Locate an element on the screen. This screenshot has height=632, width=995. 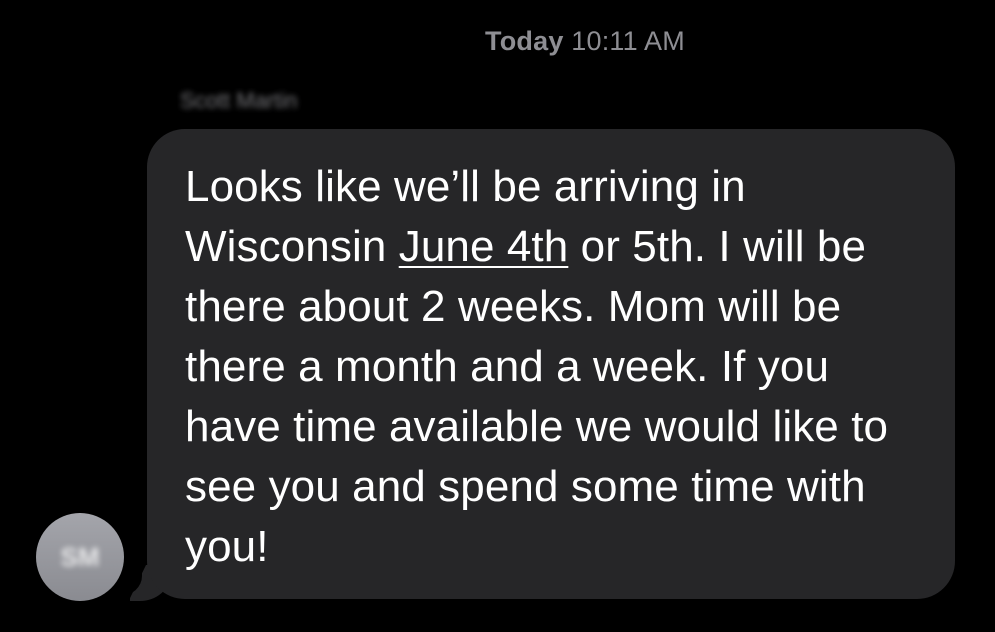
avatar-initials: SM is located at coordinates (80, 556).